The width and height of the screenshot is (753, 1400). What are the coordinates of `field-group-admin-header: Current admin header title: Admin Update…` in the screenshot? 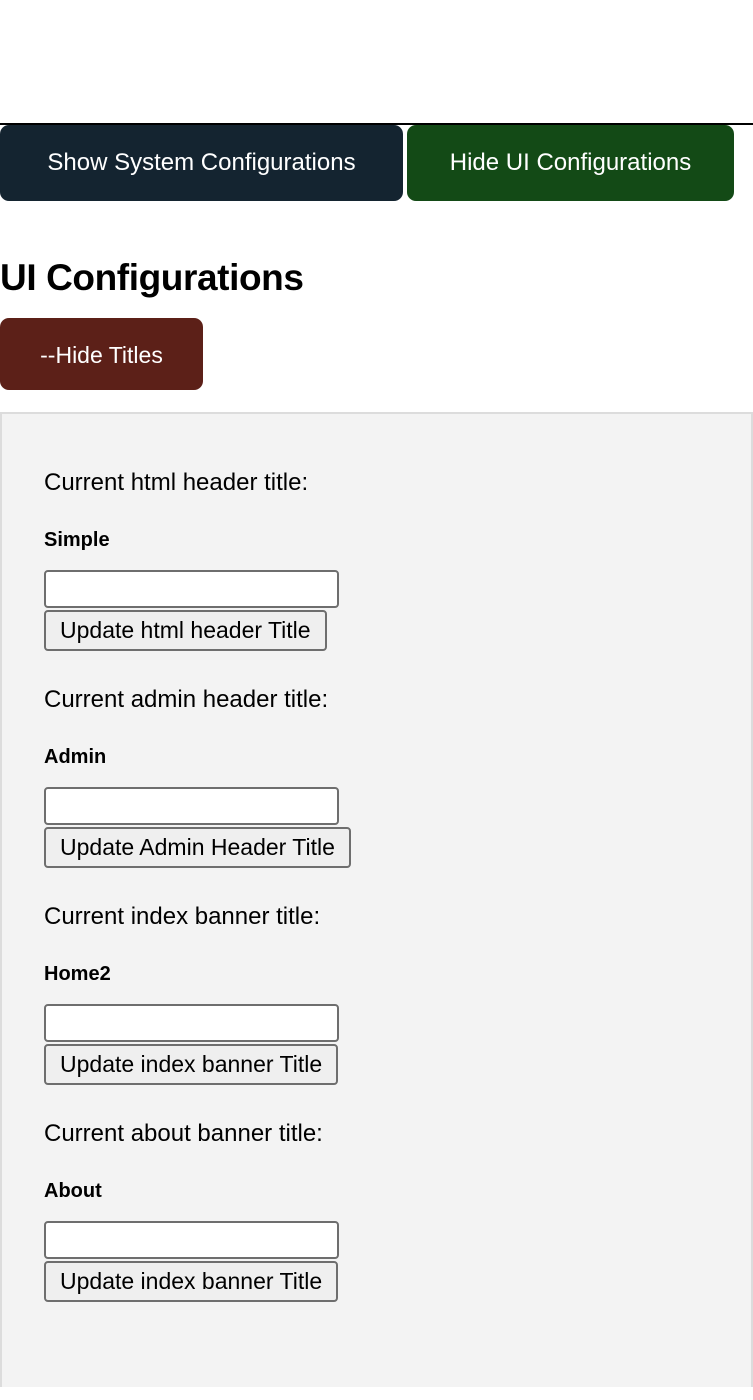 It's located at (397, 776).